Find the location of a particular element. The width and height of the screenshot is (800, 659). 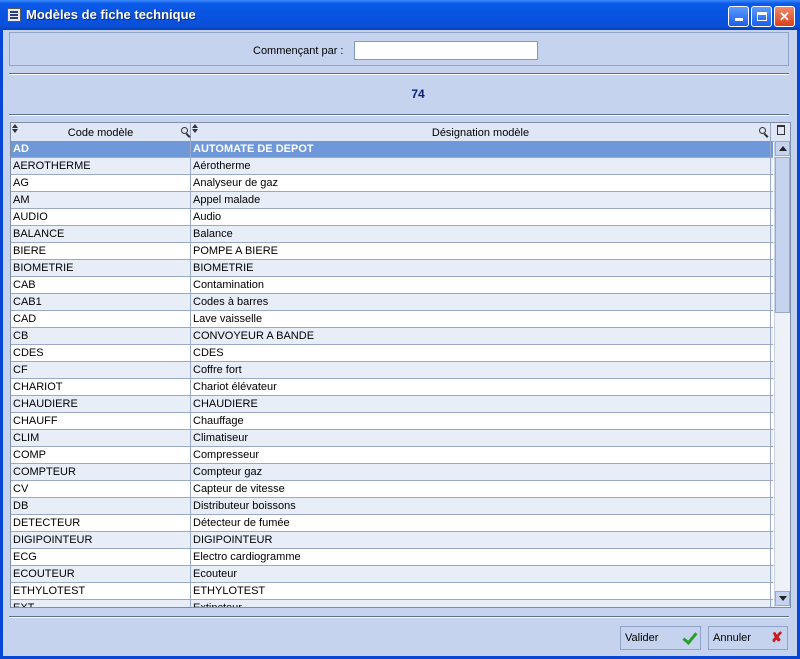

app-icon is located at coordinates (14, 15).